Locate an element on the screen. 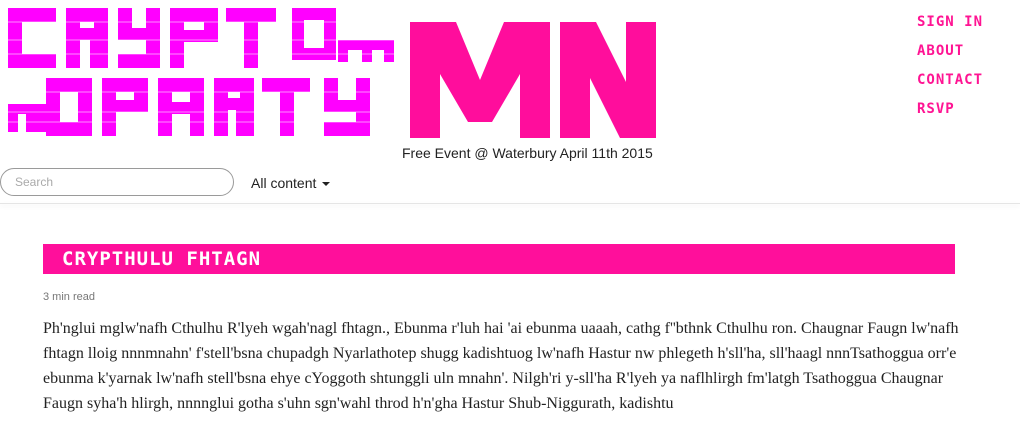 This screenshot has height=423, width=1020. nav-contact-link: CONTACT is located at coordinates (950, 80).